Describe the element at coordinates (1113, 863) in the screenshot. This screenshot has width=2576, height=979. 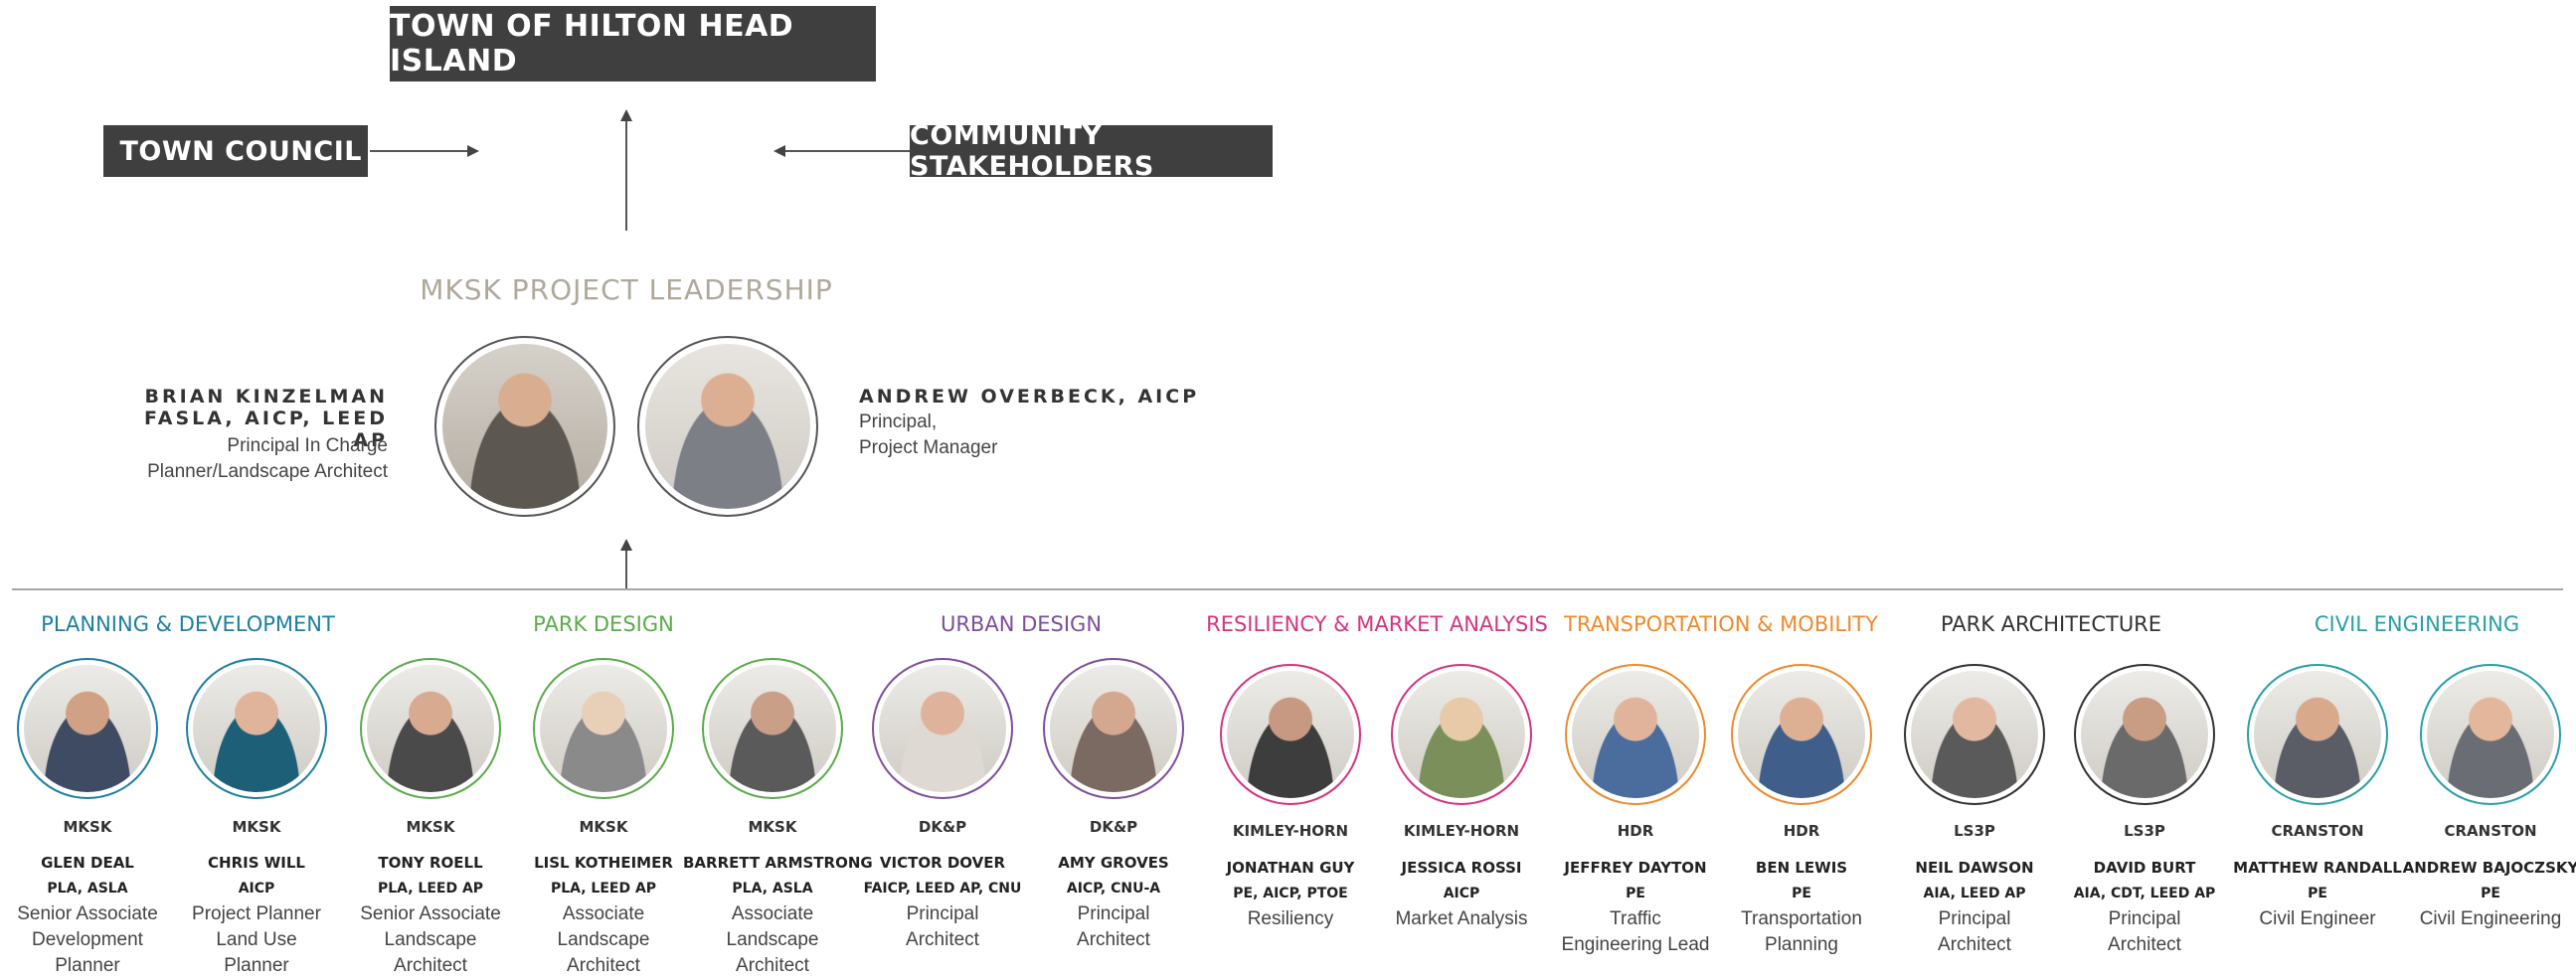
I see `member-name: AMY GROVES` at that location.